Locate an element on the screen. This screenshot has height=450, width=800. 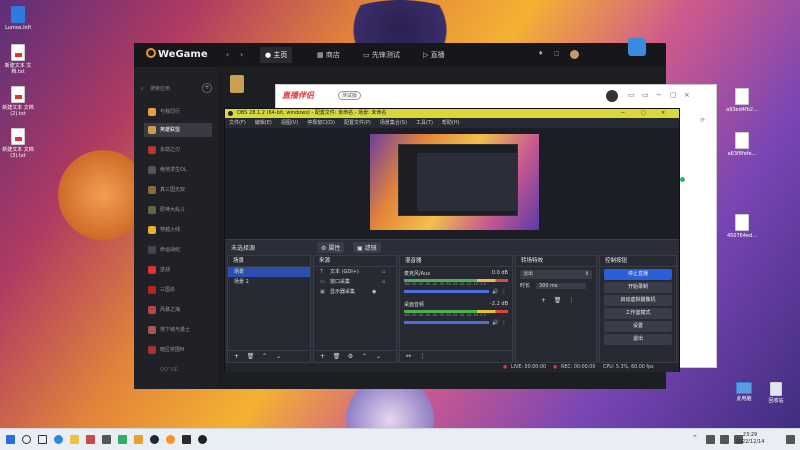
search-icon is located at coordinates (26, 439).